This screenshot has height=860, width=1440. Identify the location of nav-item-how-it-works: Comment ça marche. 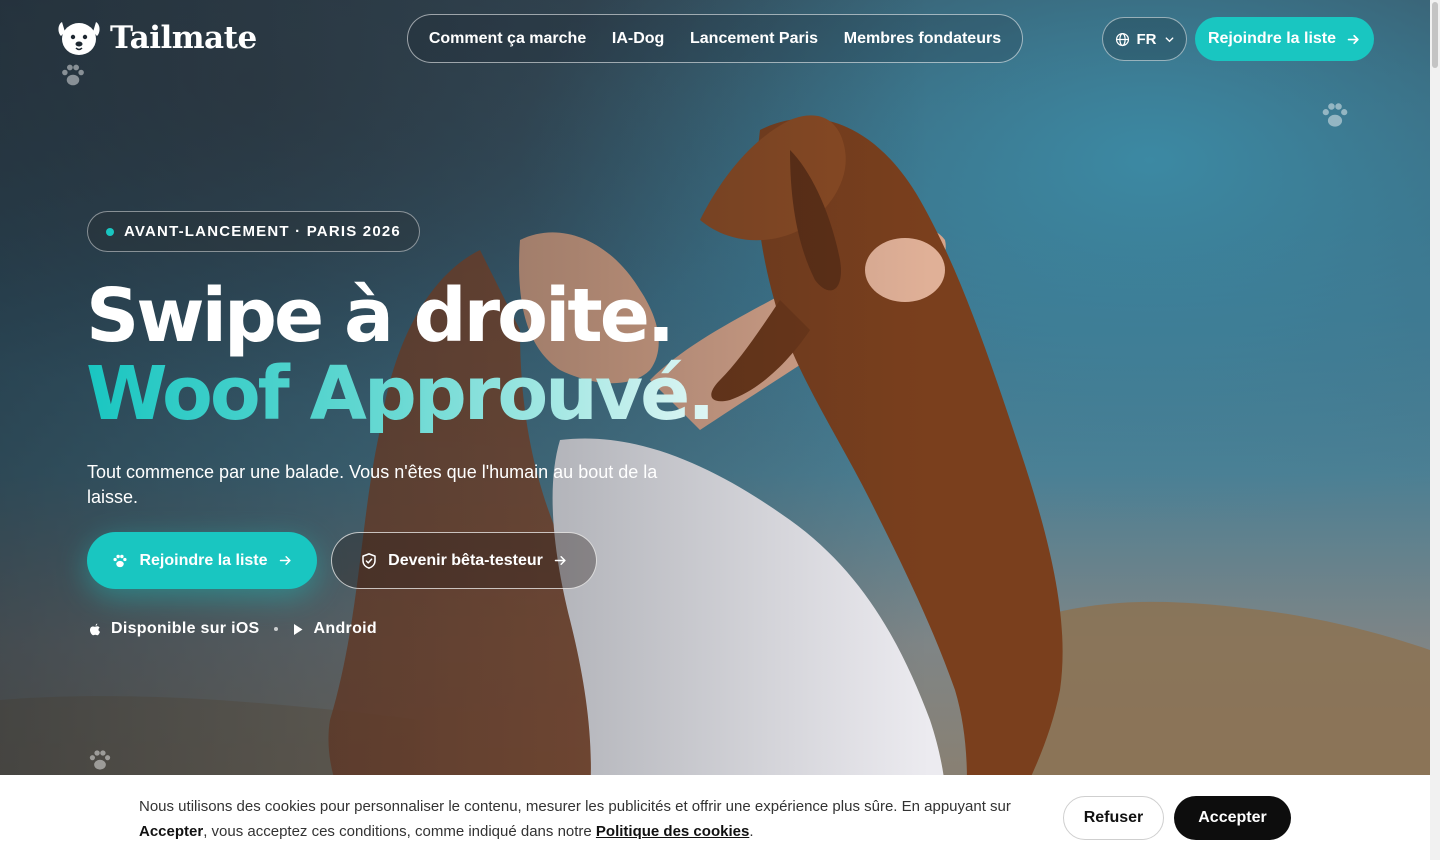
(507, 39).